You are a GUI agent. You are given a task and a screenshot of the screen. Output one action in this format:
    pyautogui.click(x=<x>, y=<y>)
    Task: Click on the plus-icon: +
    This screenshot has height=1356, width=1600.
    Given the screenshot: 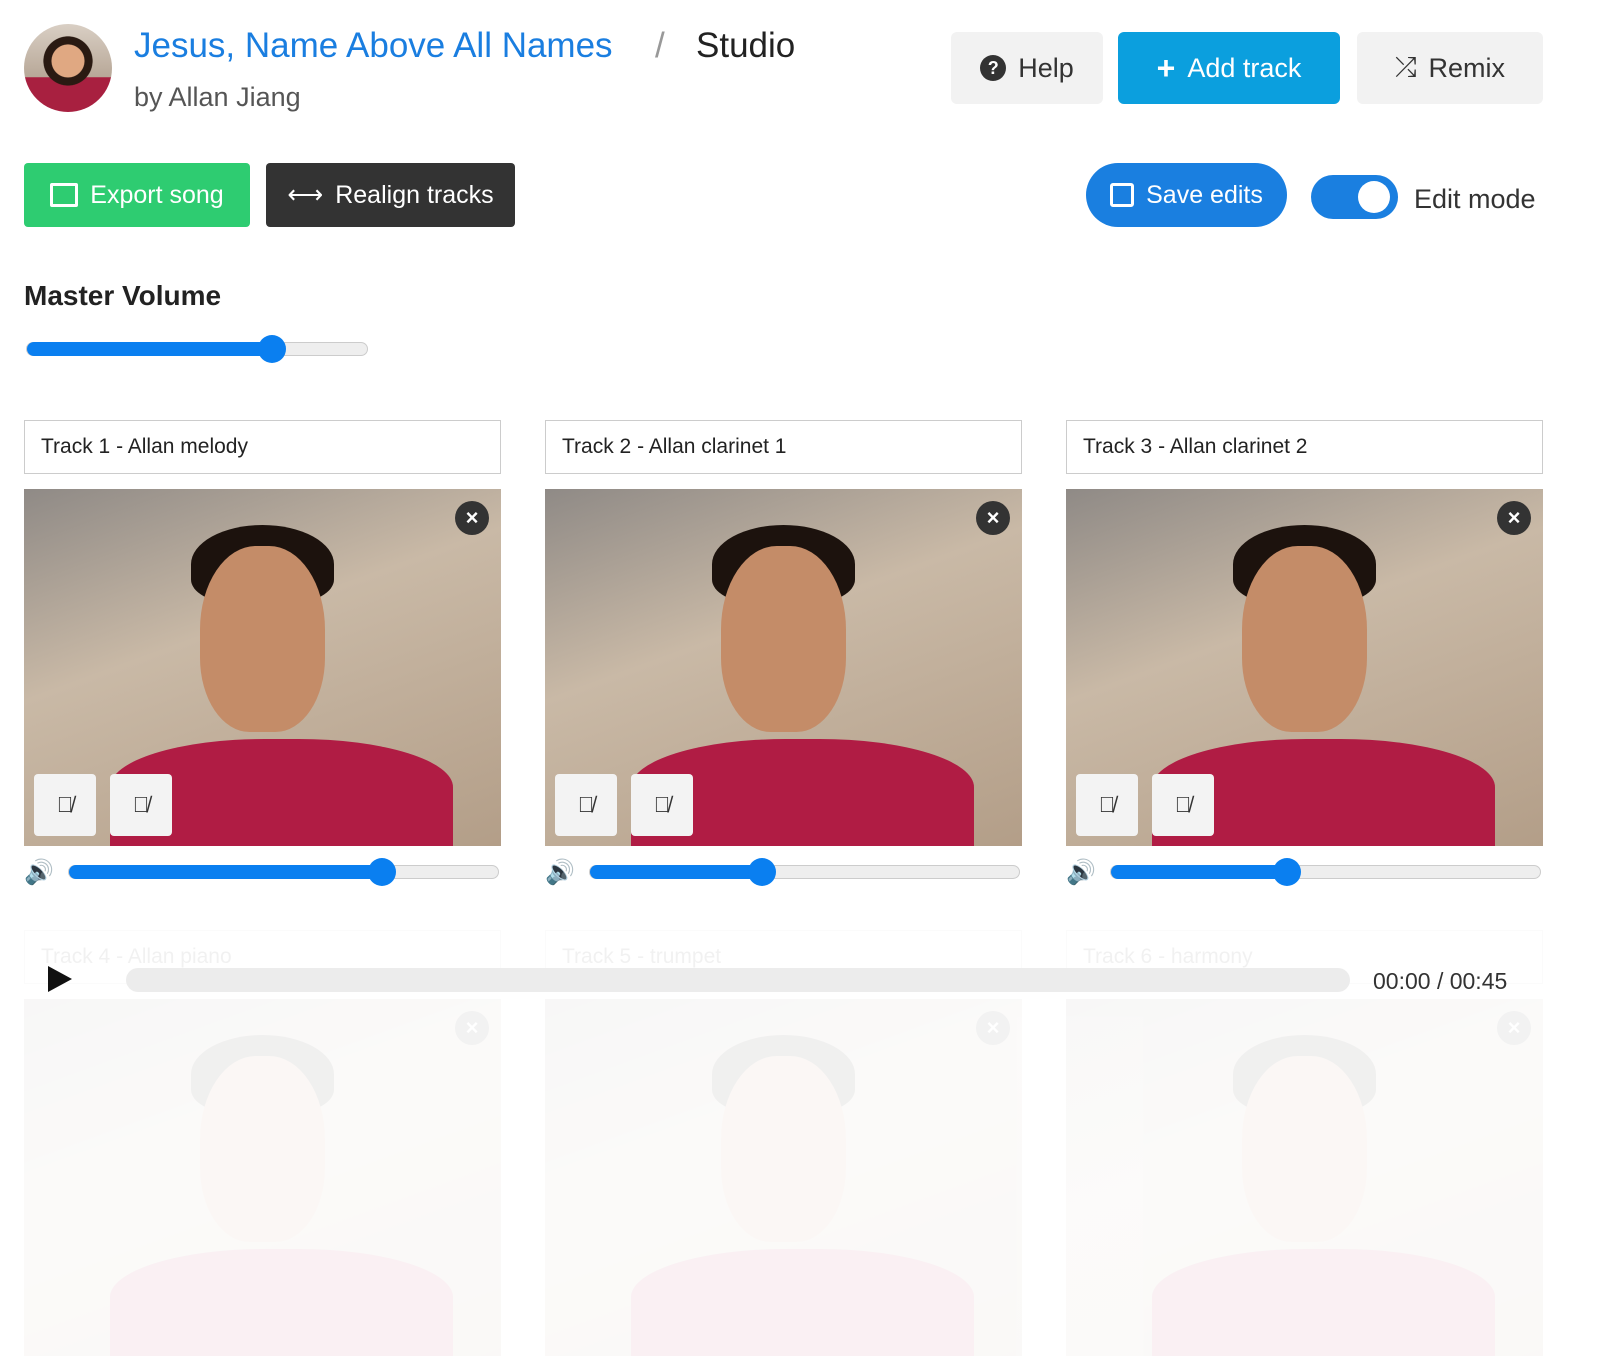 What is the action you would take?
    pyautogui.click(x=1166, y=67)
    